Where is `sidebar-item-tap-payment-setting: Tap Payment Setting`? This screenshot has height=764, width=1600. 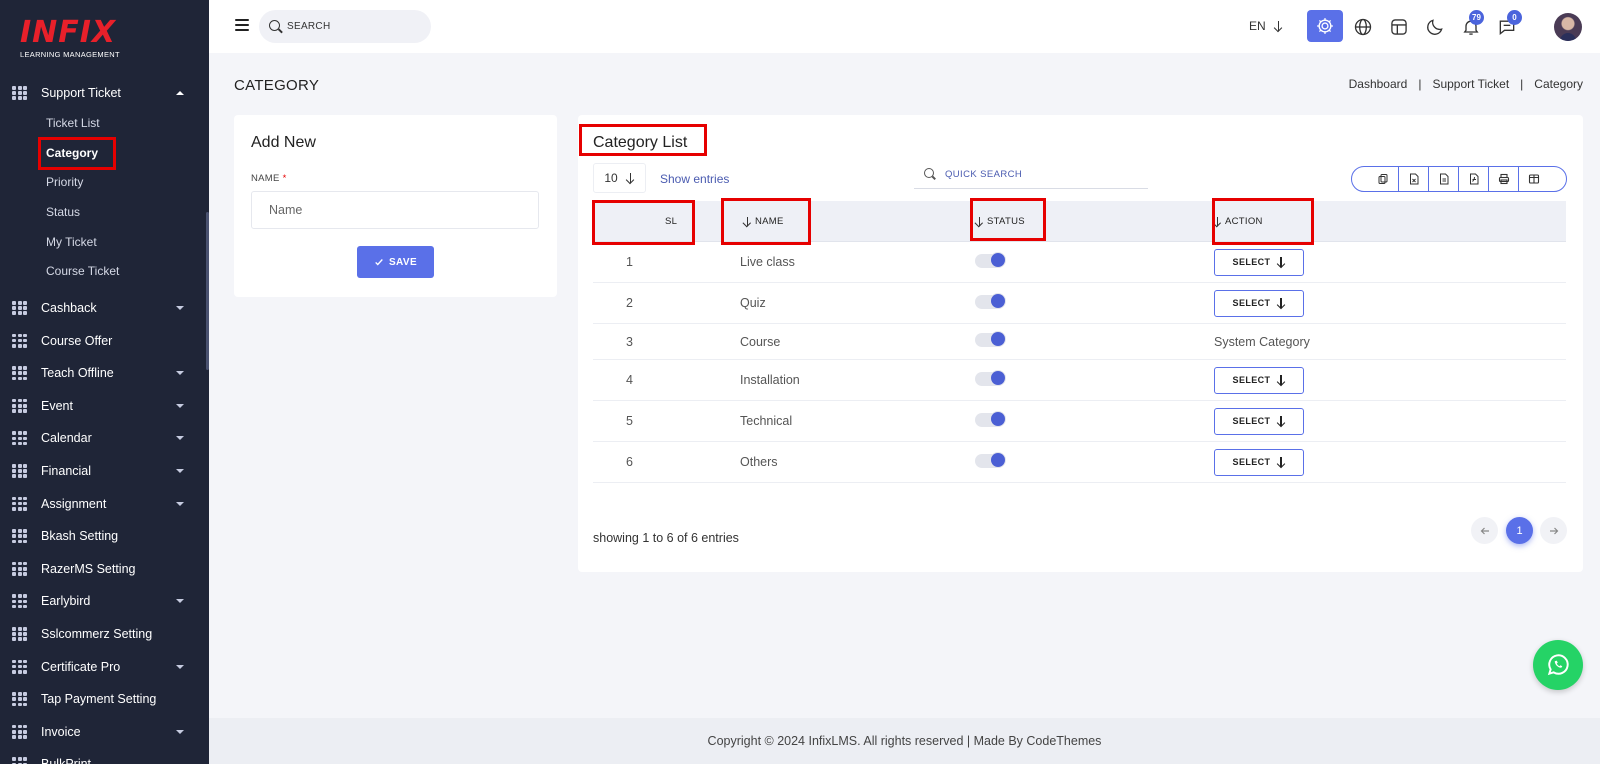 sidebar-item-tap-payment-setting: Tap Payment Setting is located at coordinates (103, 699).